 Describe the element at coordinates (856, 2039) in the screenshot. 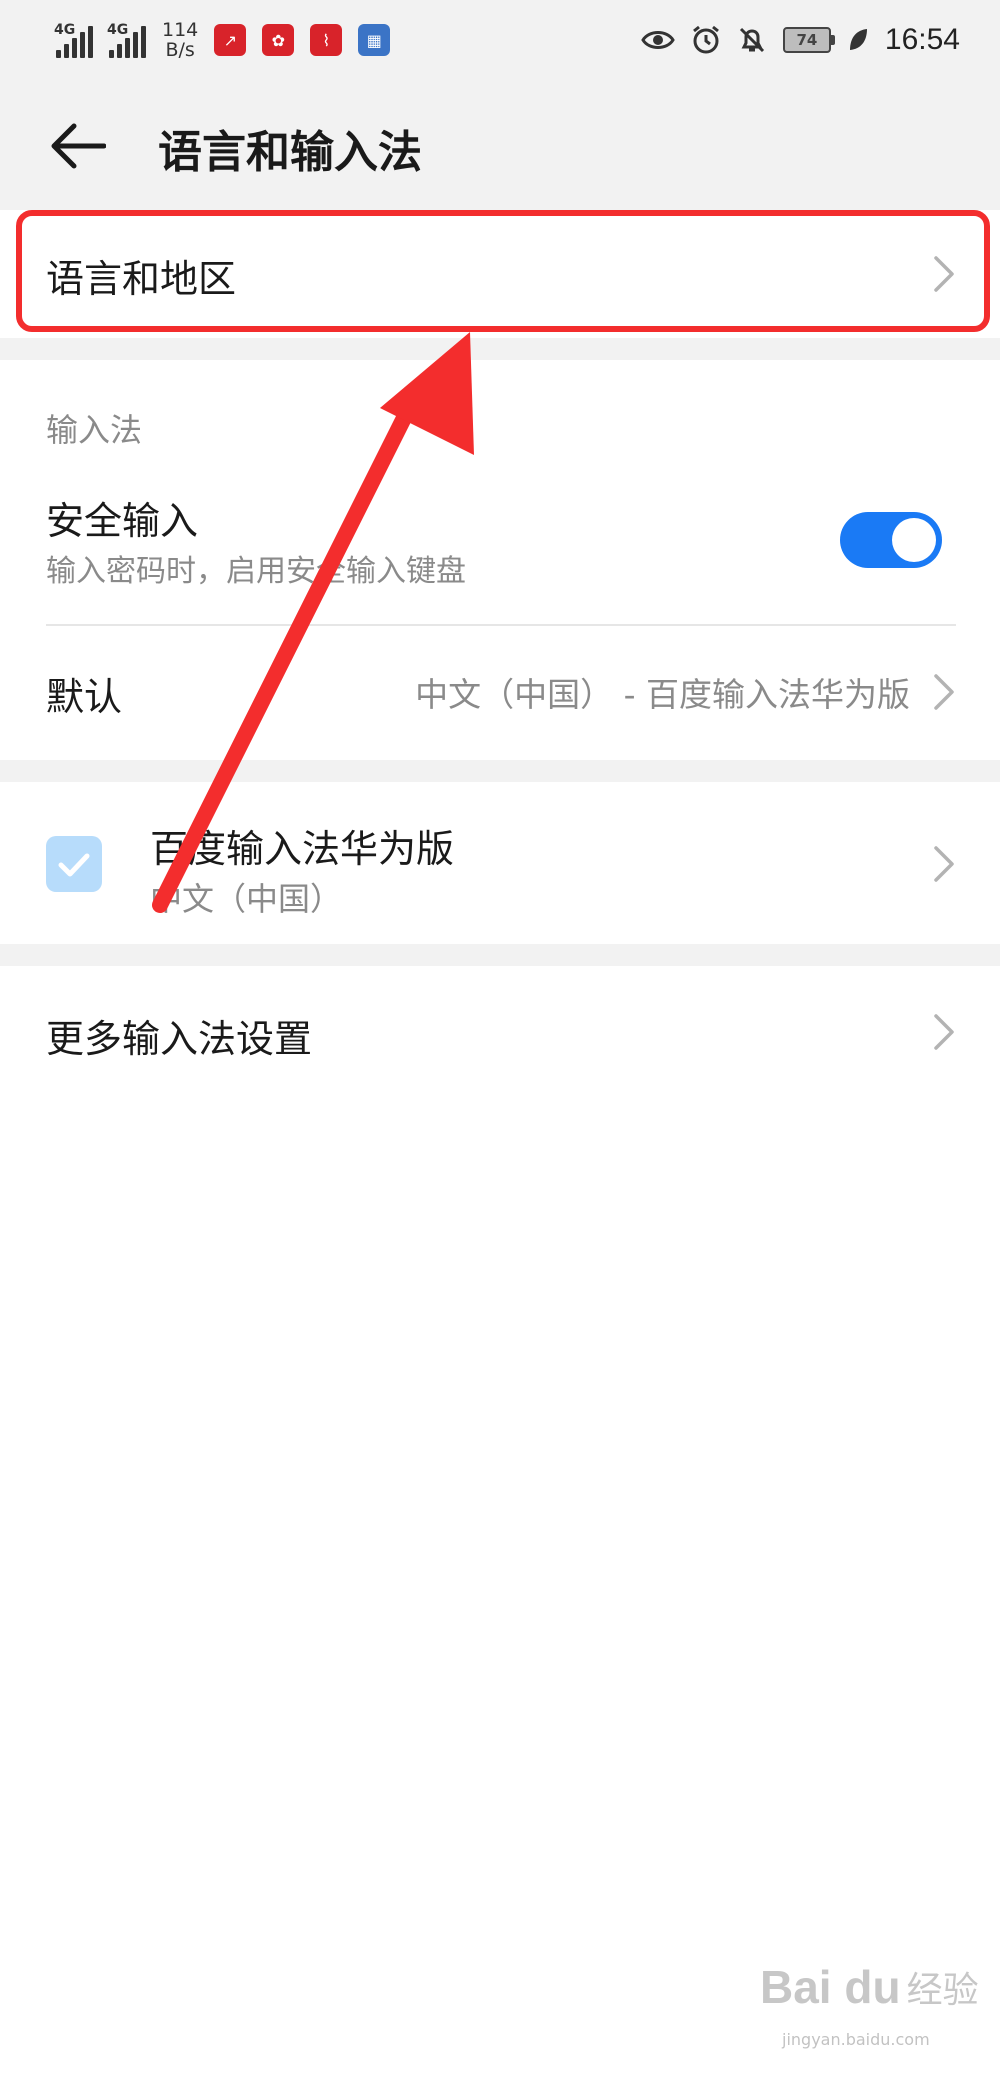

I see `watermark-url: jingyan.baidu.com` at that location.